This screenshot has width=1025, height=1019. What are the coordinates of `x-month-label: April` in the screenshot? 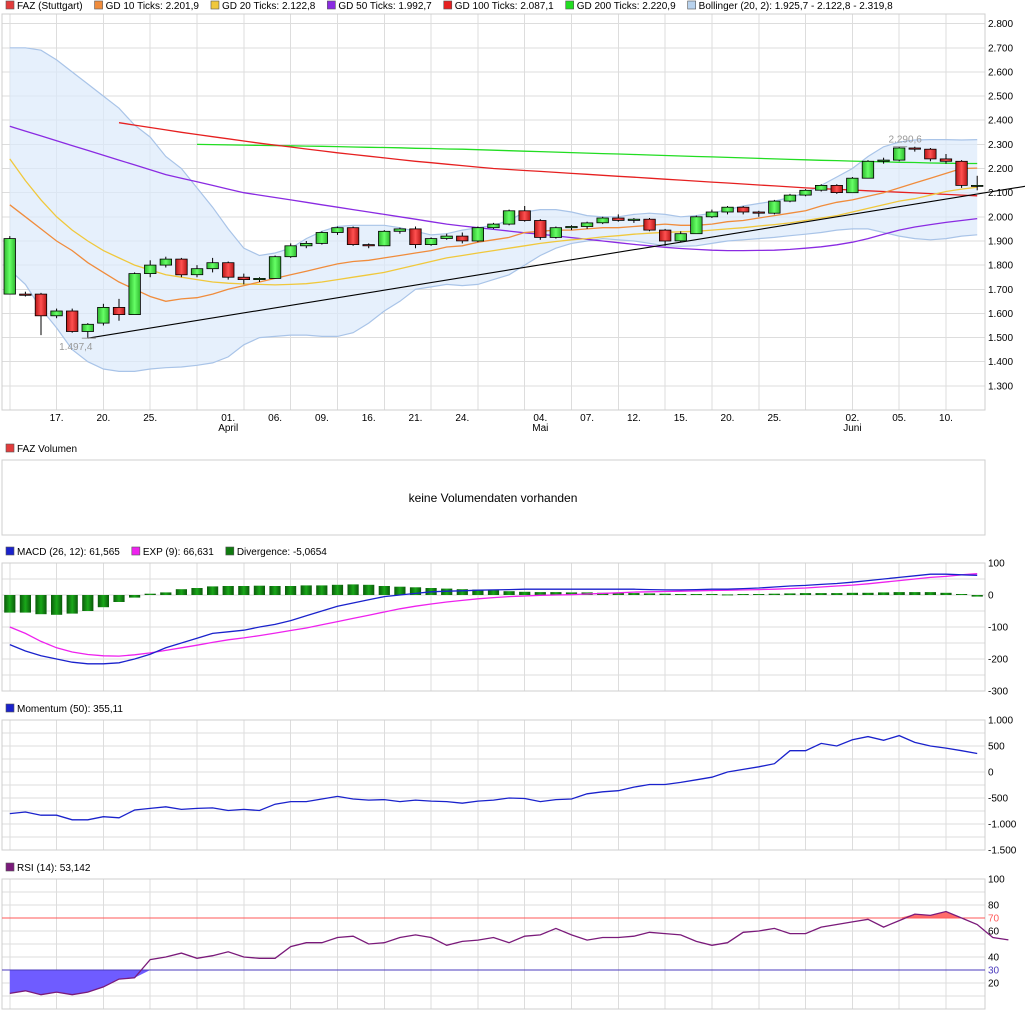 It's located at (228, 428).